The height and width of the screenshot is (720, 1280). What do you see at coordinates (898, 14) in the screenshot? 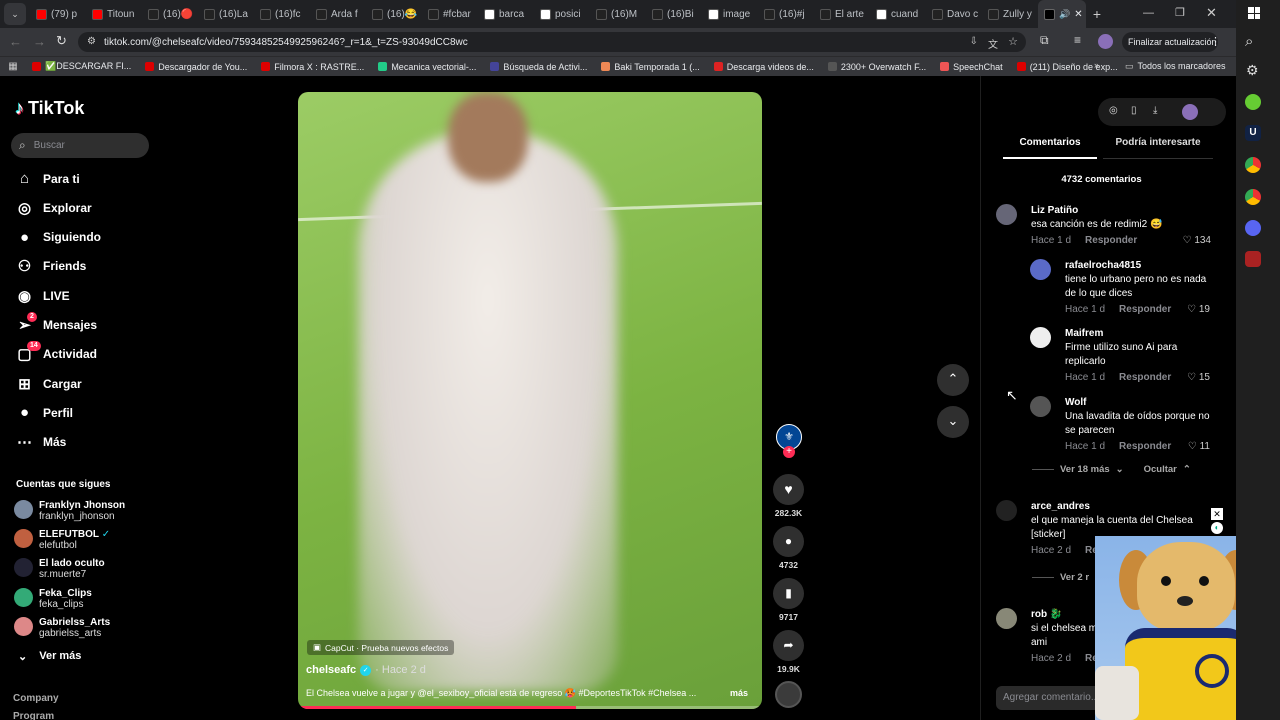
I see `tab: cuand` at bounding box center [898, 14].